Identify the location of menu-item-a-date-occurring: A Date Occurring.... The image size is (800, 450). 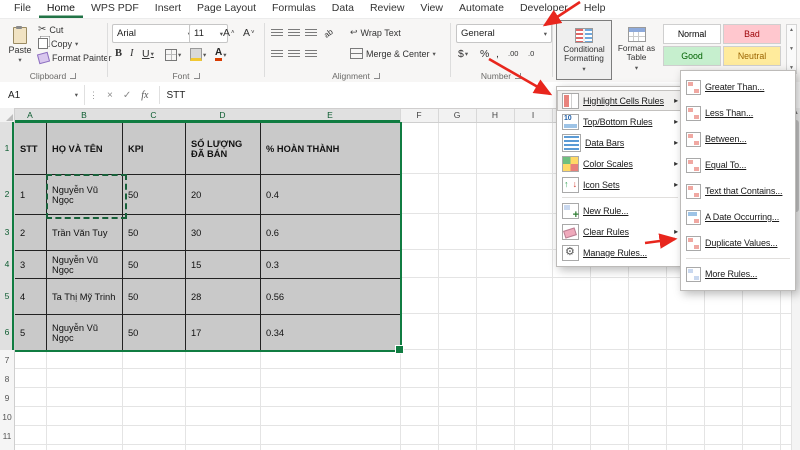
(738, 217).